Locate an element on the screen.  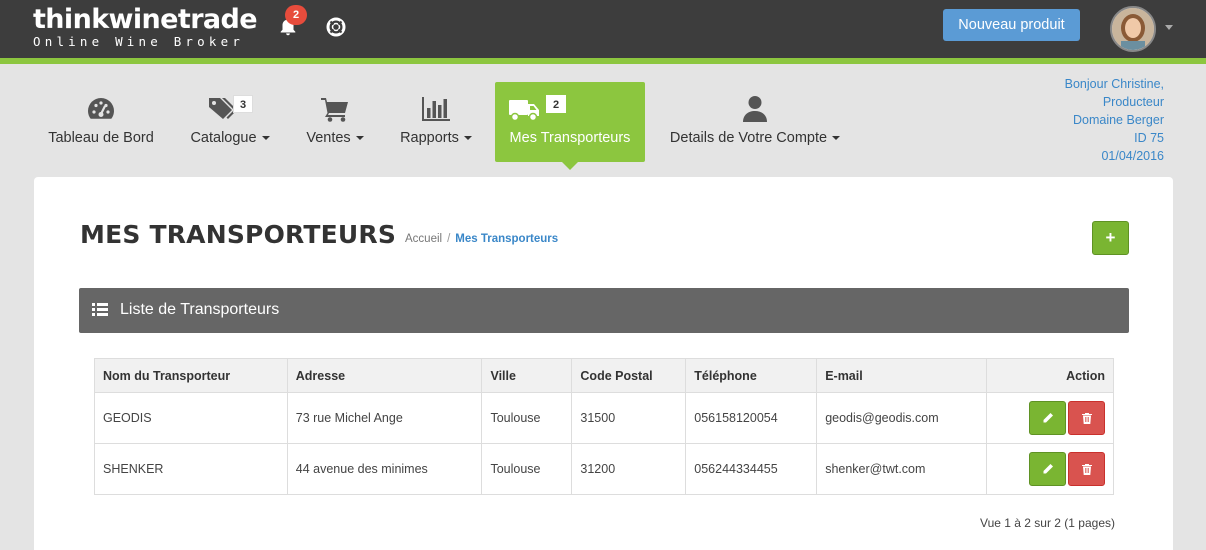
catalogue-caret-icon is located at coordinates (265, 138).